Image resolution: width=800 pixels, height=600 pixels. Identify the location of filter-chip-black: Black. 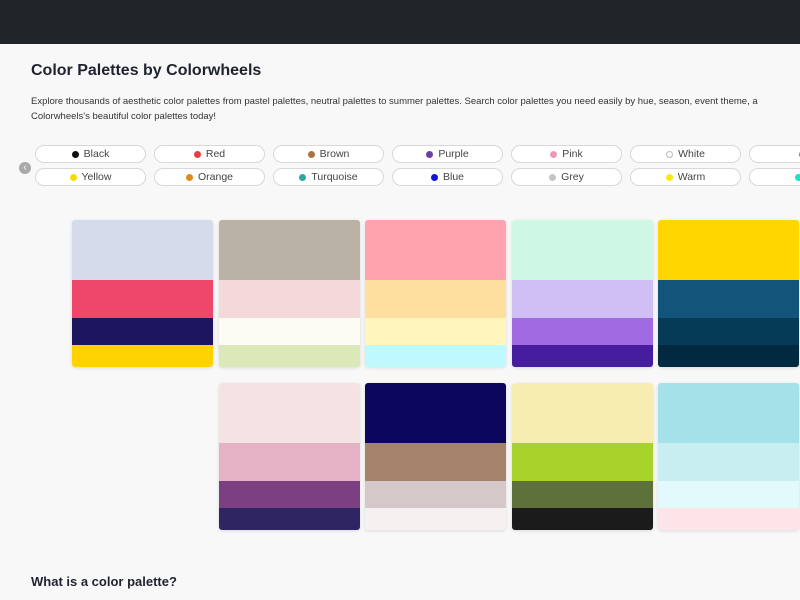
(90, 154).